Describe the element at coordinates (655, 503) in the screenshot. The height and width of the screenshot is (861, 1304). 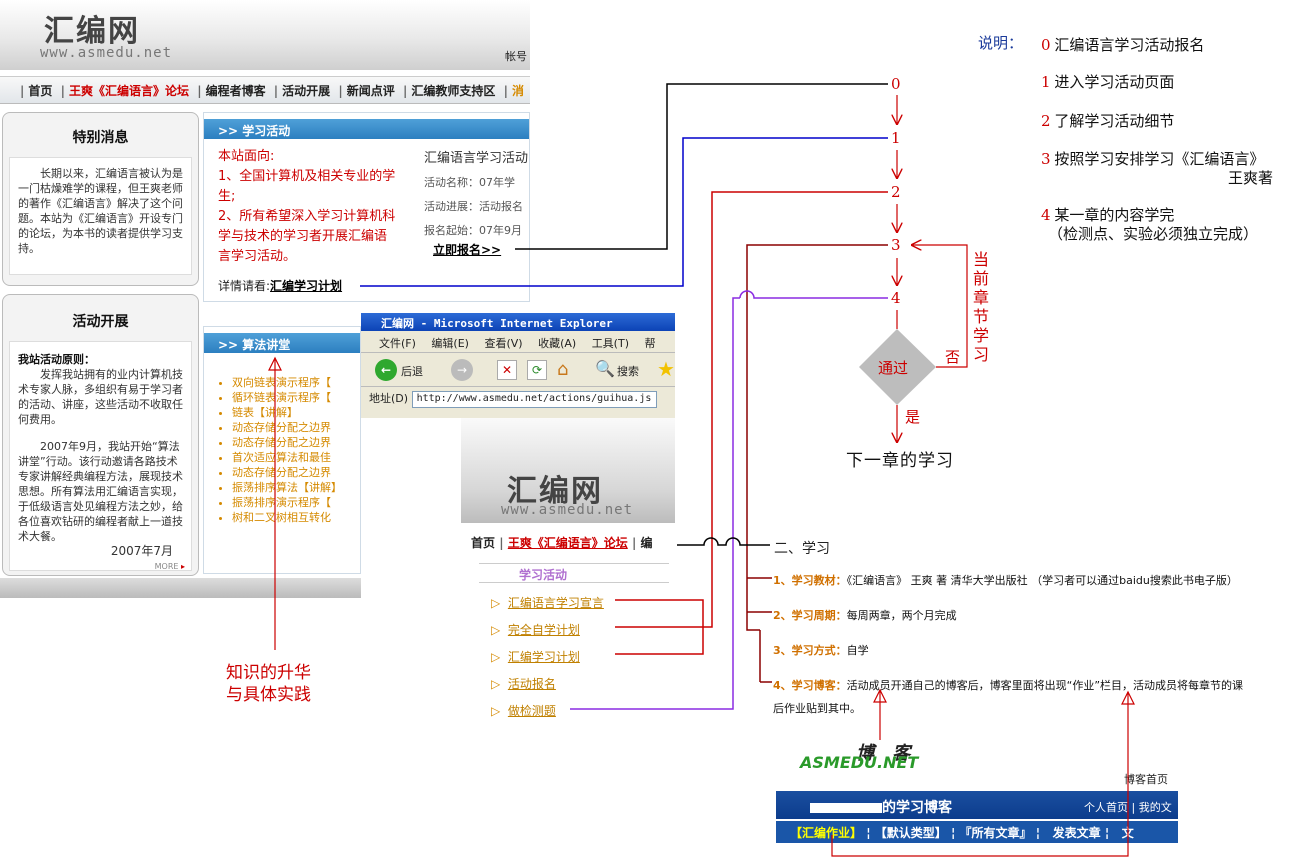
I see `line-step4` at that location.